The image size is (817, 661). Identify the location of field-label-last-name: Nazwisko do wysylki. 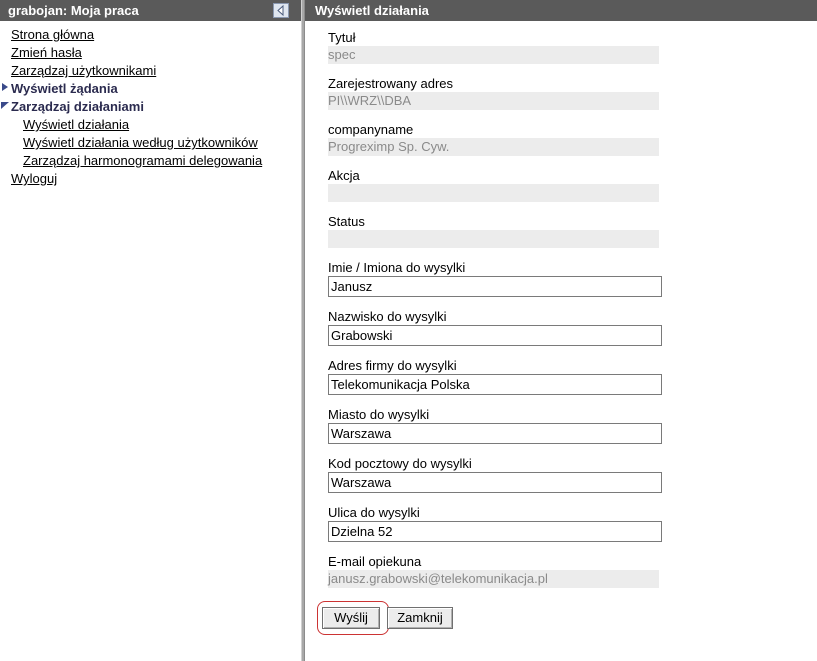
(387, 316).